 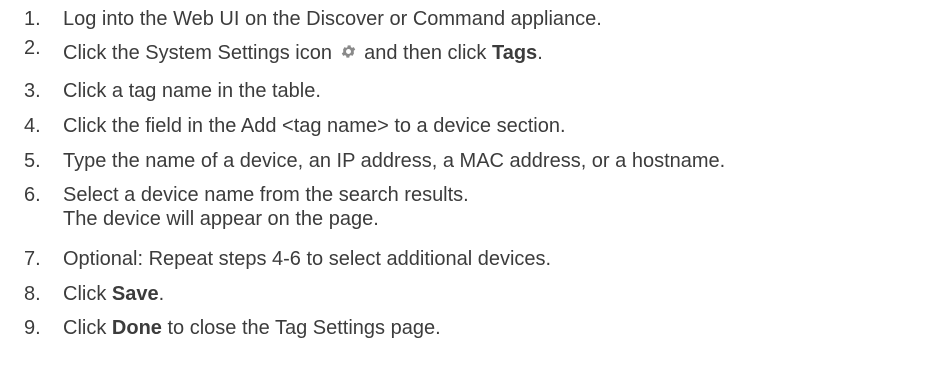 What do you see at coordinates (32, 19) in the screenshot?
I see `step-number: 1.` at bounding box center [32, 19].